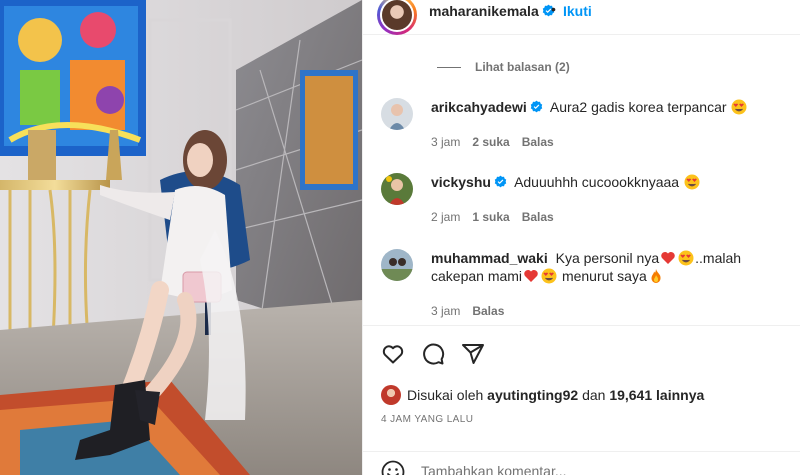 Image resolution: width=800 pixels, height=475 pixels. What do you see at coordinates (469, 182) in the screenshot?
I see `comment-username: vickyshu` at bounding box center [469, 182].